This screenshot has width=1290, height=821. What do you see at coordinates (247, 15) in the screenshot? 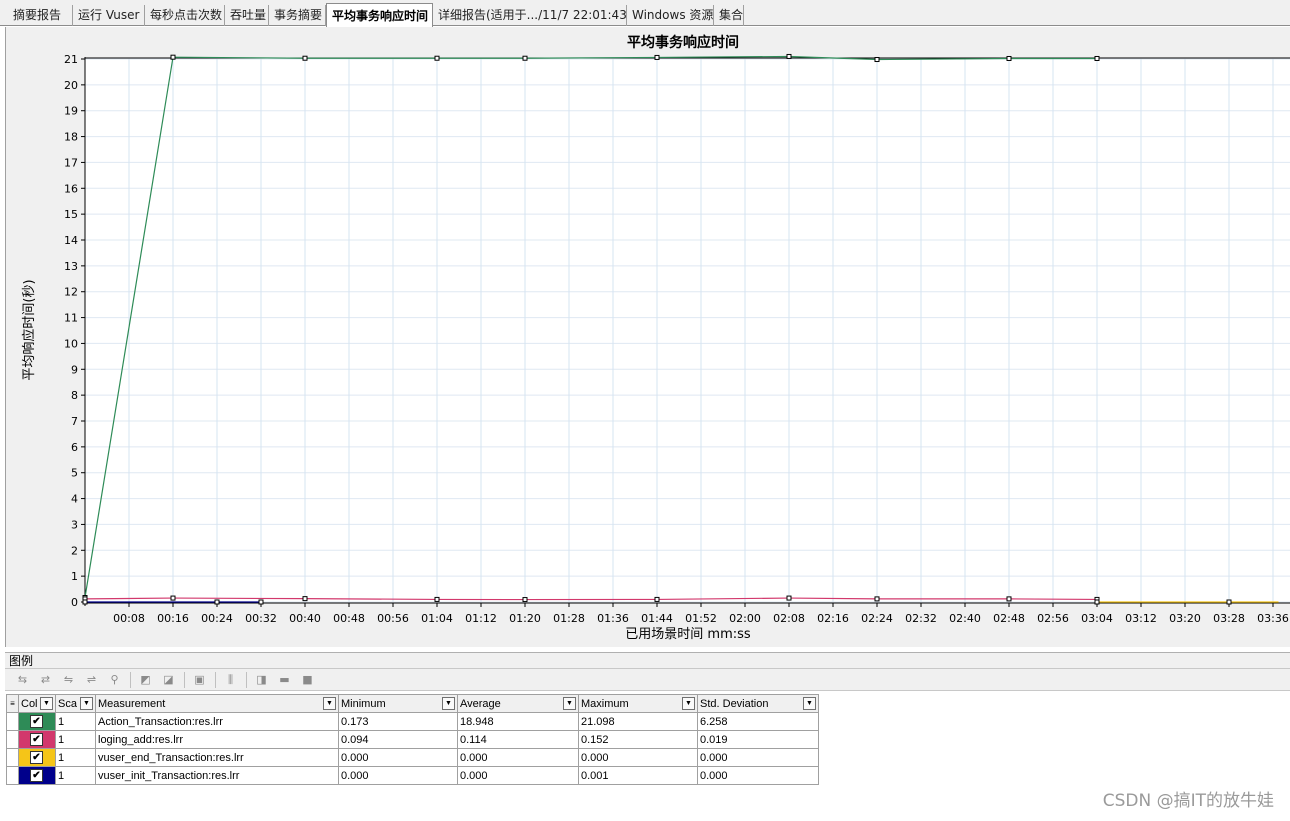
I see `tab-3: 吞吐量` at bounding box center [247, 15].